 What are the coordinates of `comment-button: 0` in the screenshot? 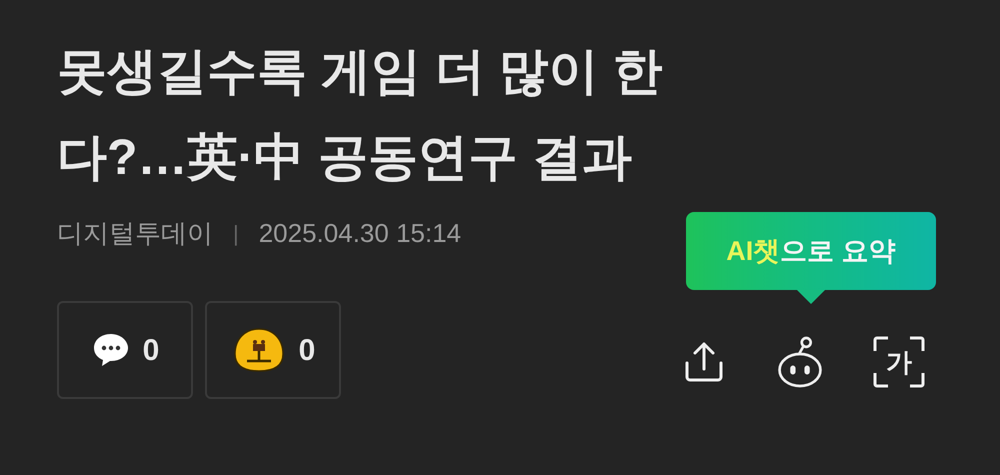 It's located at (125, 350).